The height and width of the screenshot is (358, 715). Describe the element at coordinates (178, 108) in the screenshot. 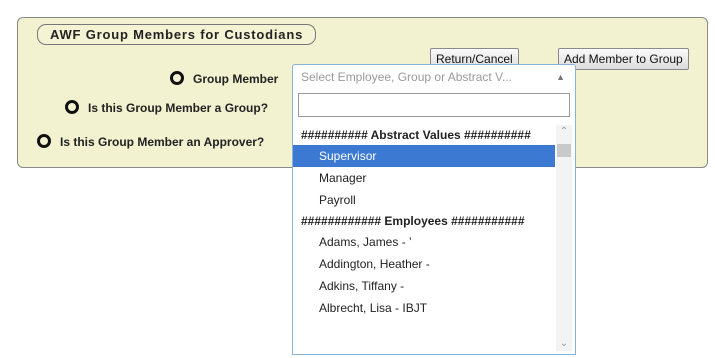

I see `is-group-label: Is this Group Member a Group?` at that location.